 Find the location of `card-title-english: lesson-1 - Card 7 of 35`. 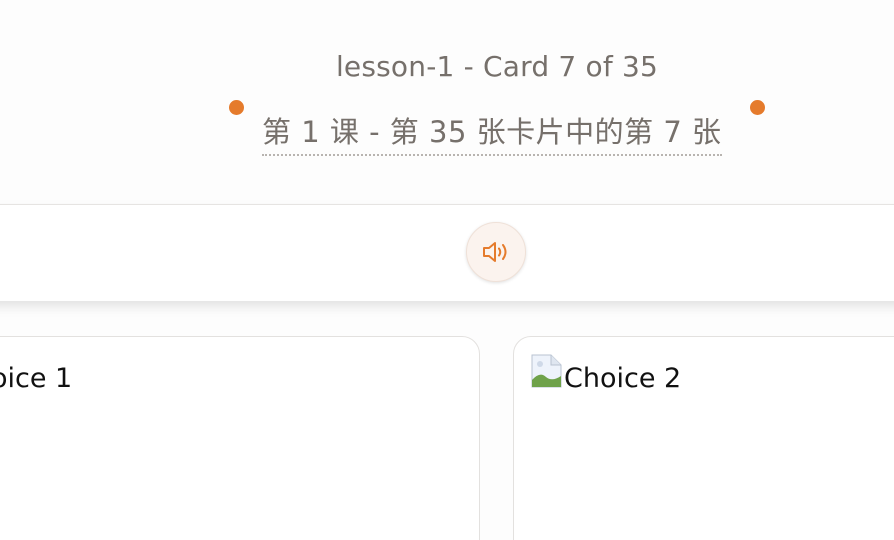

card-title-english: lesson-1 - Card 7 of 35 is located at coordinates (497, 66).